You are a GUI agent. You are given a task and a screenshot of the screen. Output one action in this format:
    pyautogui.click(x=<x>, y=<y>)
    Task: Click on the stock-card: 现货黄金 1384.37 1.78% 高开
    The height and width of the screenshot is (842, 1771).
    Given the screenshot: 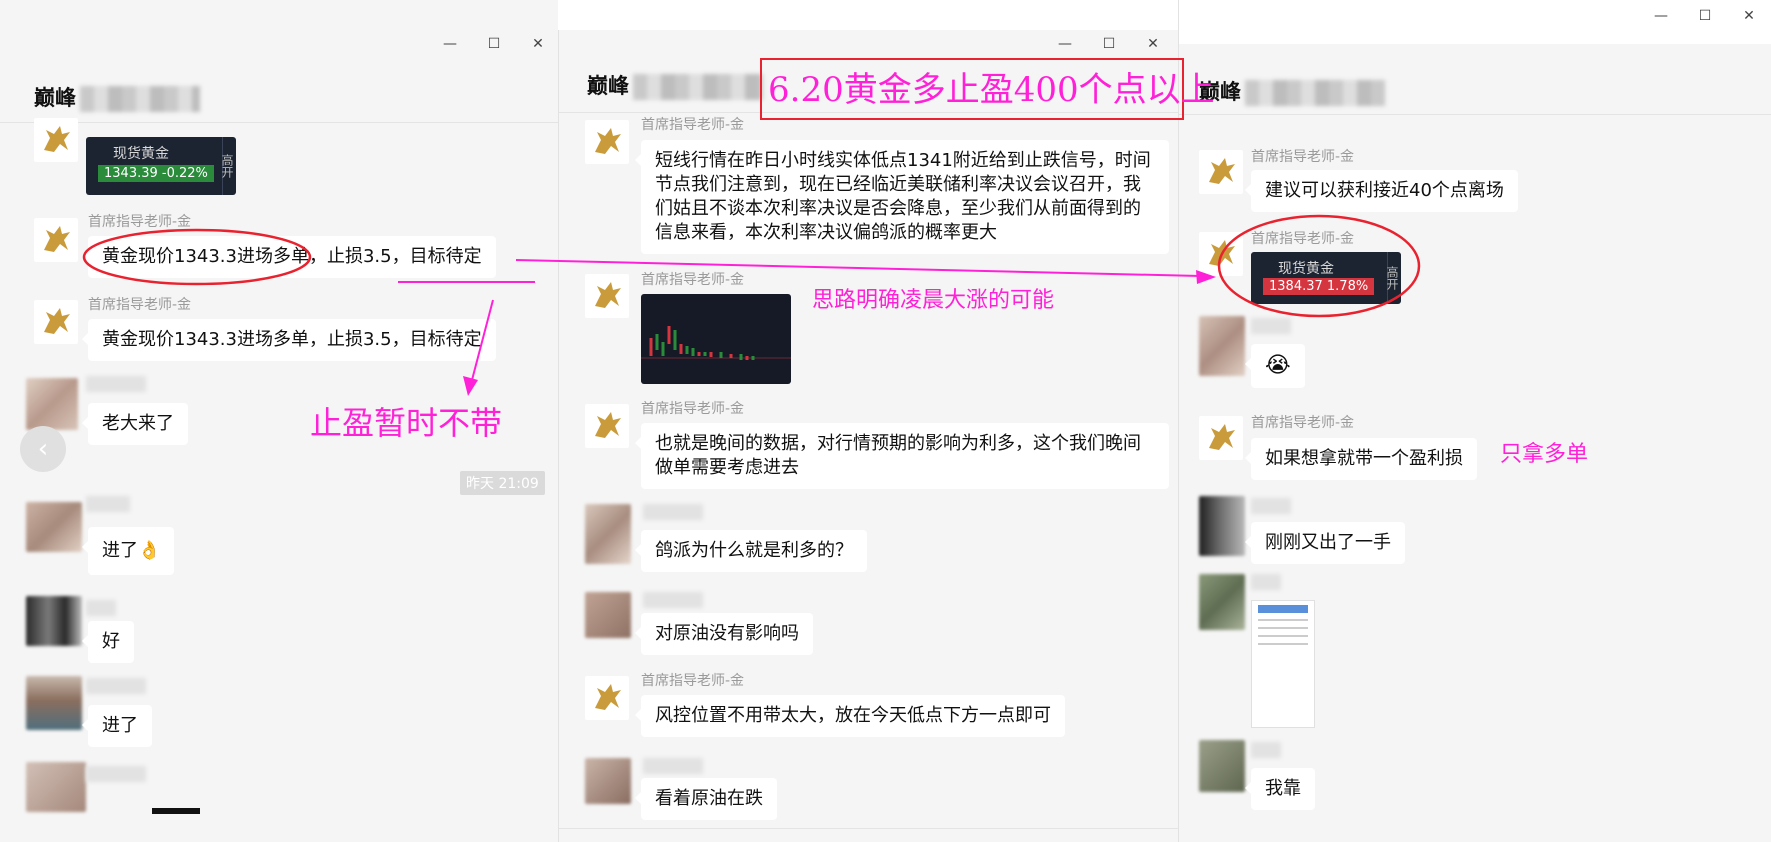 What is the action you would take?
    pyautogui.click(x=1326, y=278)
    